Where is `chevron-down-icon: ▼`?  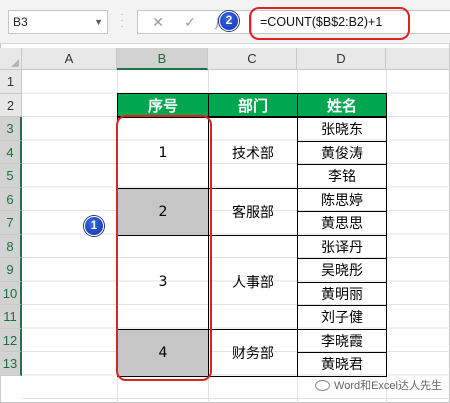 chevron-down-icon: ▼ is located at coordinates (98, 22).